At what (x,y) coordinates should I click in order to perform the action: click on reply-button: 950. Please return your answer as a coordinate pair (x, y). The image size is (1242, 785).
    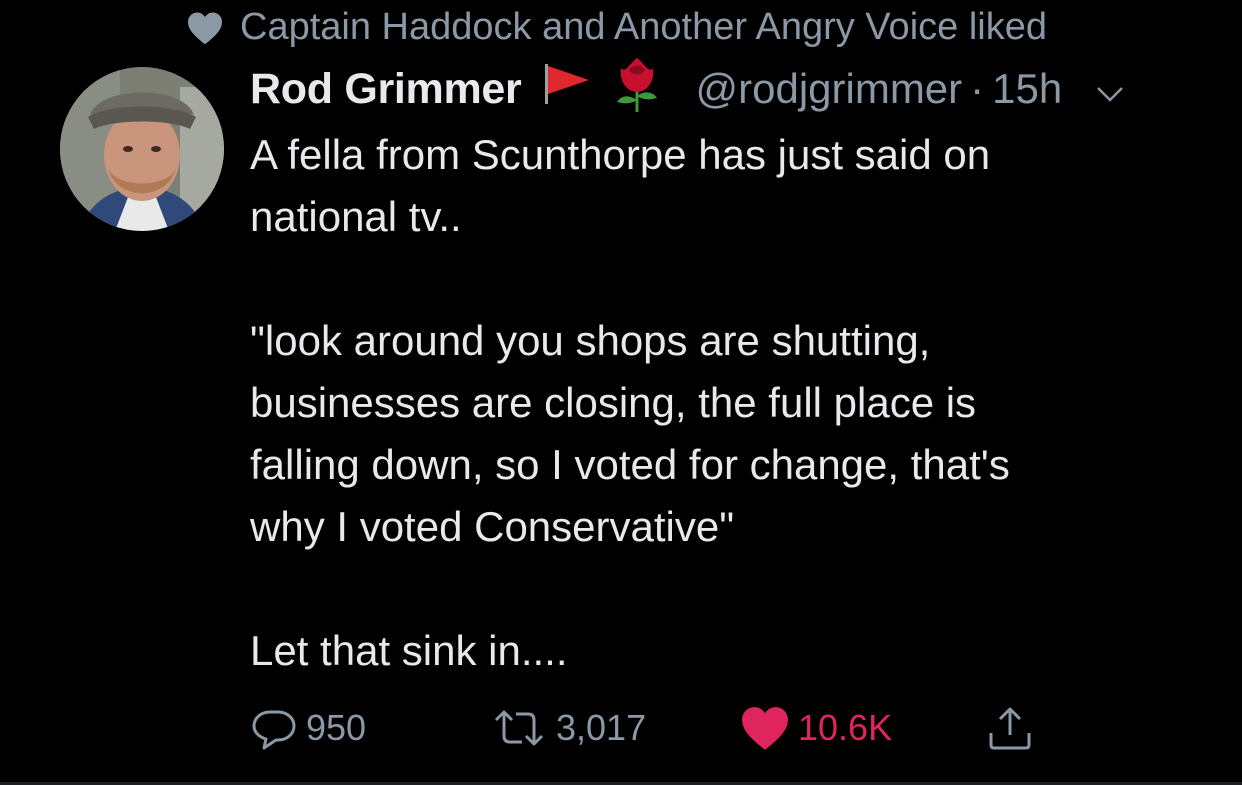
    Looking at the image, I should click on (308, 728).